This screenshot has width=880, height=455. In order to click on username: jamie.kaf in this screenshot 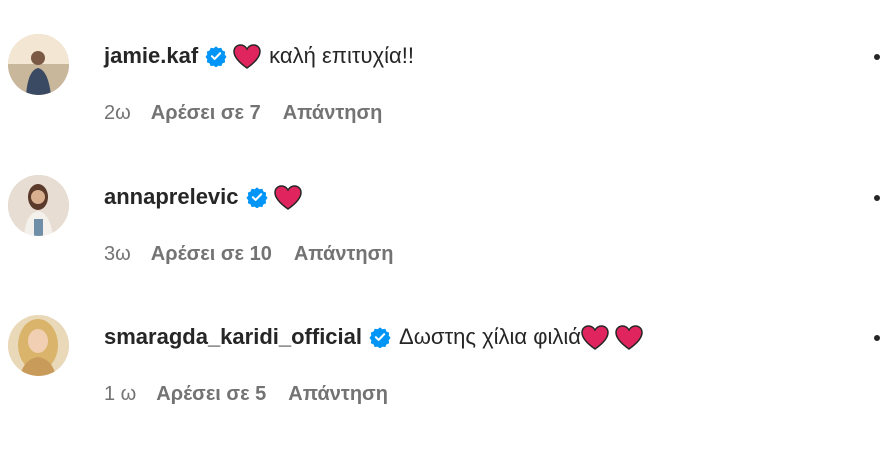, I will do `click(151, 56)`.